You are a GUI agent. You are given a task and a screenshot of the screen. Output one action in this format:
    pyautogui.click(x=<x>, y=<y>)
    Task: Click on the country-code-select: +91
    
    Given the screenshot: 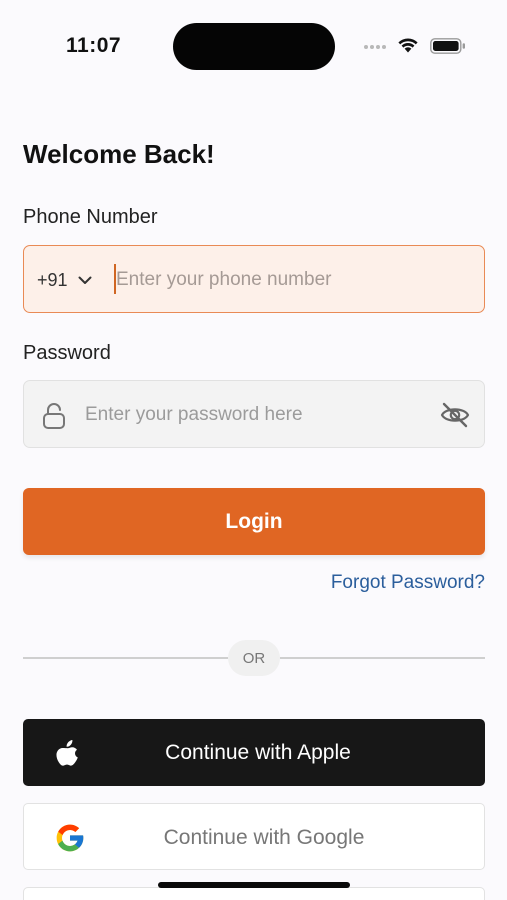 What is the action you would take?
    pyautogui.click(x=64, y=280)
    